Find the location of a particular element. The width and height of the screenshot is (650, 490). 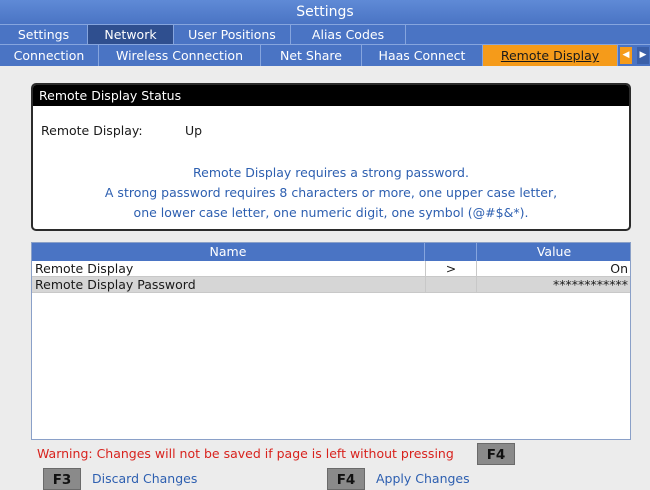

tab-remote-display: Remote Display is located at coordinates (550, 55).